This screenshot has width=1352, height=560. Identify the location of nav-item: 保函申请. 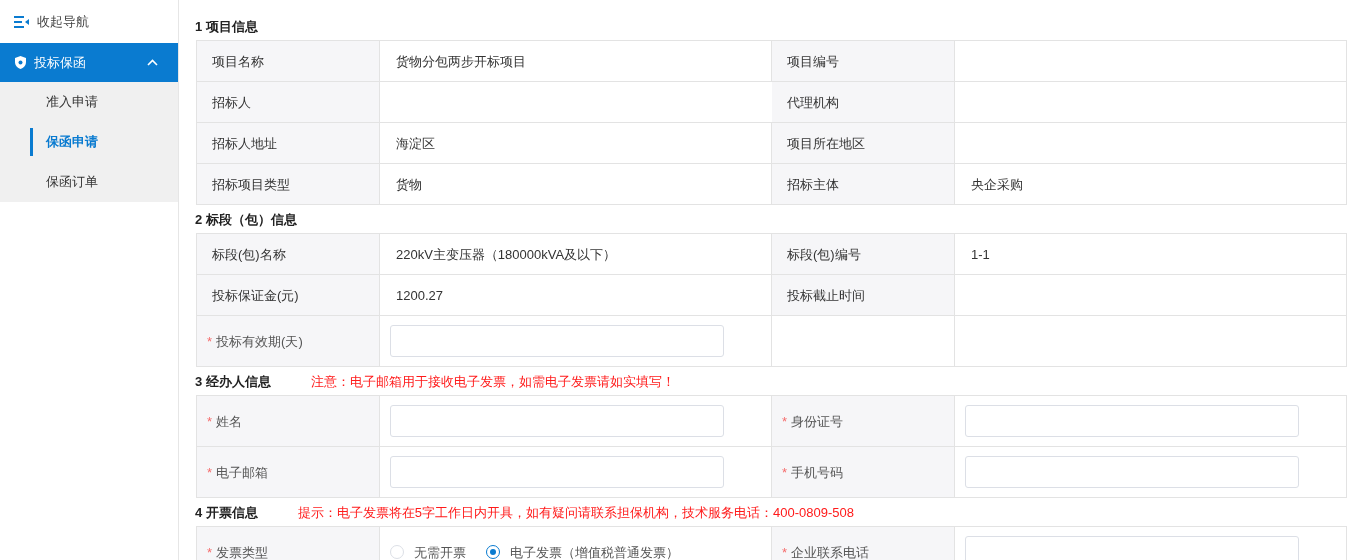
(64, 142).